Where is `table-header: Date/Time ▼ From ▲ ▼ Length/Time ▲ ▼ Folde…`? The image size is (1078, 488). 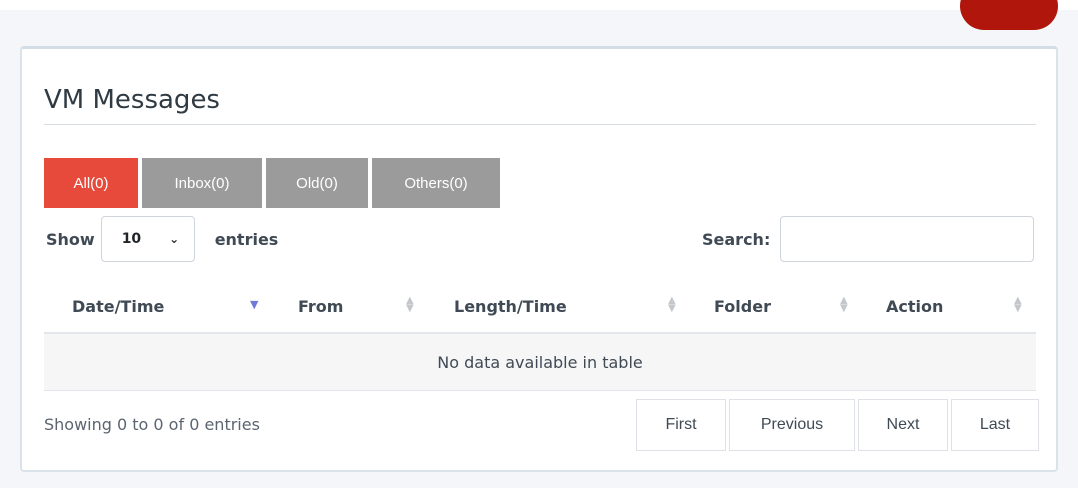 table-header: Date/Time ▼ From ▲ ▼ Length/Time ▲ ▼ Folde… is located at coordinates (540, 306).